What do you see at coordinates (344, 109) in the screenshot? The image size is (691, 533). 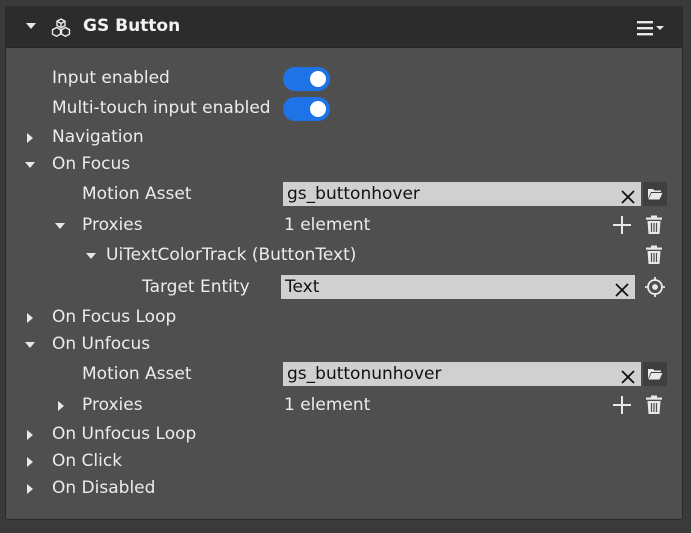 I see `multitouch-row: Multi-touch input enabled` at bounding box center [344, 109].